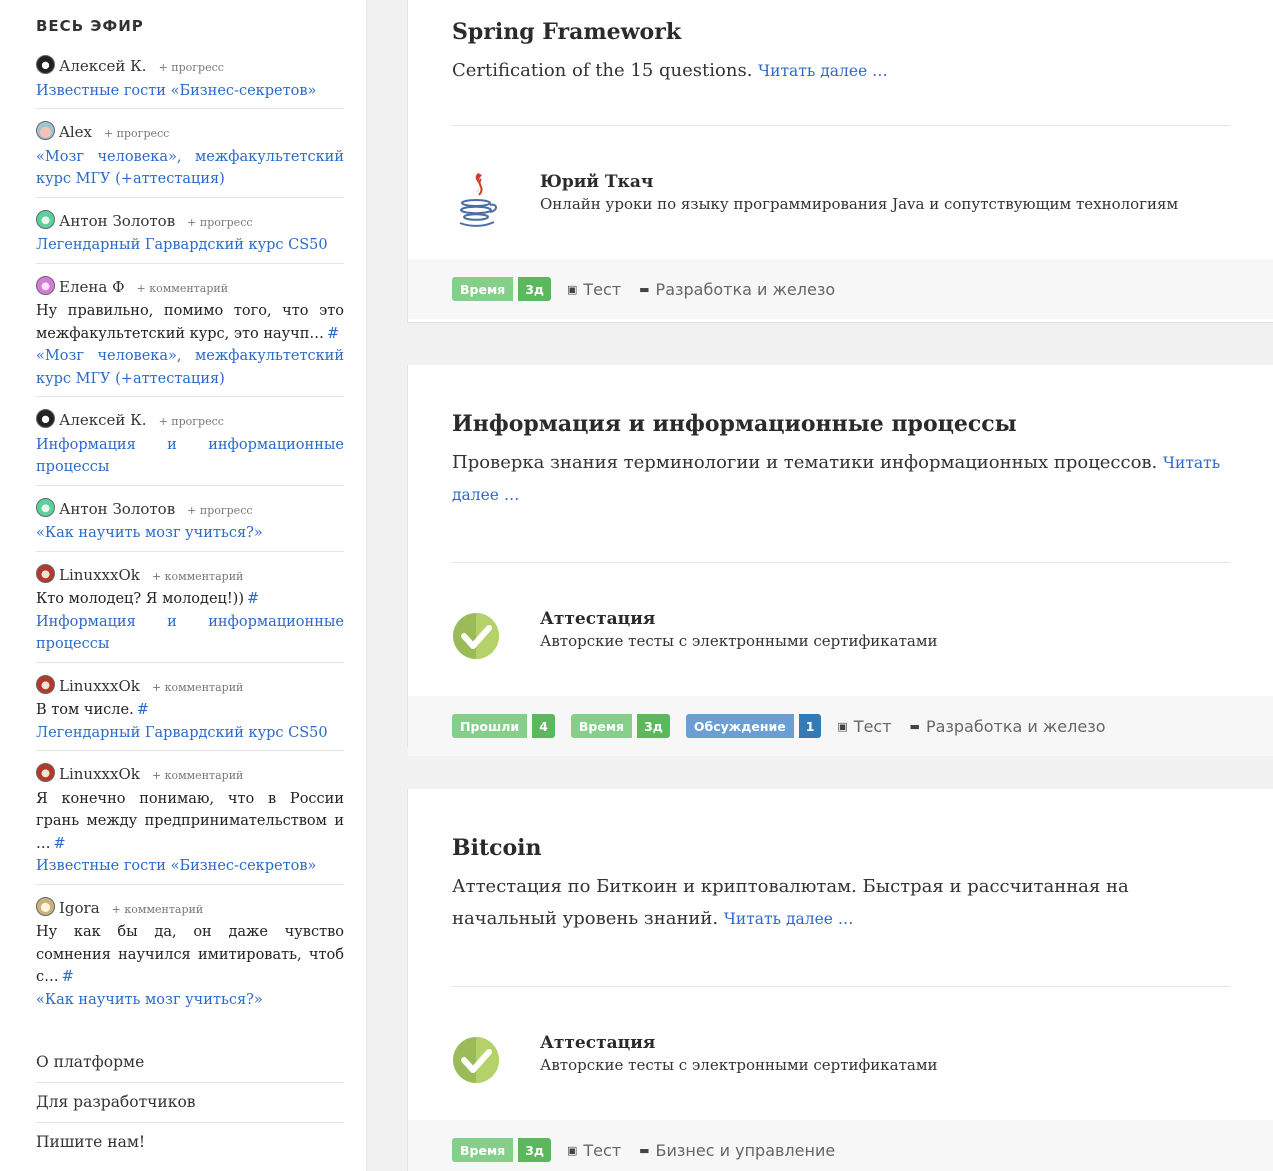 This screenshot has width=1273, height=1171. Describe the element at coordinates (644, 289) in the screenshot. I see `folder-icon: ▬` at that location.